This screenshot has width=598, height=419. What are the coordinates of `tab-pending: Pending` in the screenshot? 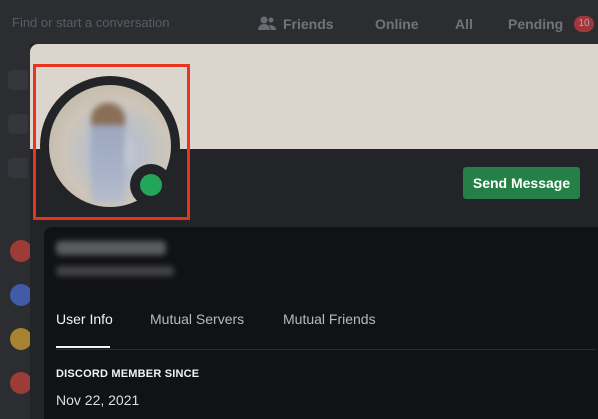 It's located at (535, 24).